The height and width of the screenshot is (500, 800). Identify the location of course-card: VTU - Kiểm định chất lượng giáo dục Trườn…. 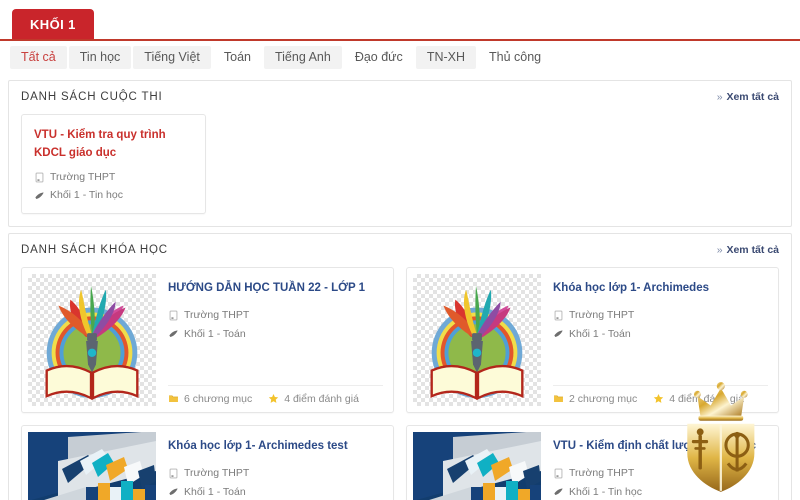
(592, 462).